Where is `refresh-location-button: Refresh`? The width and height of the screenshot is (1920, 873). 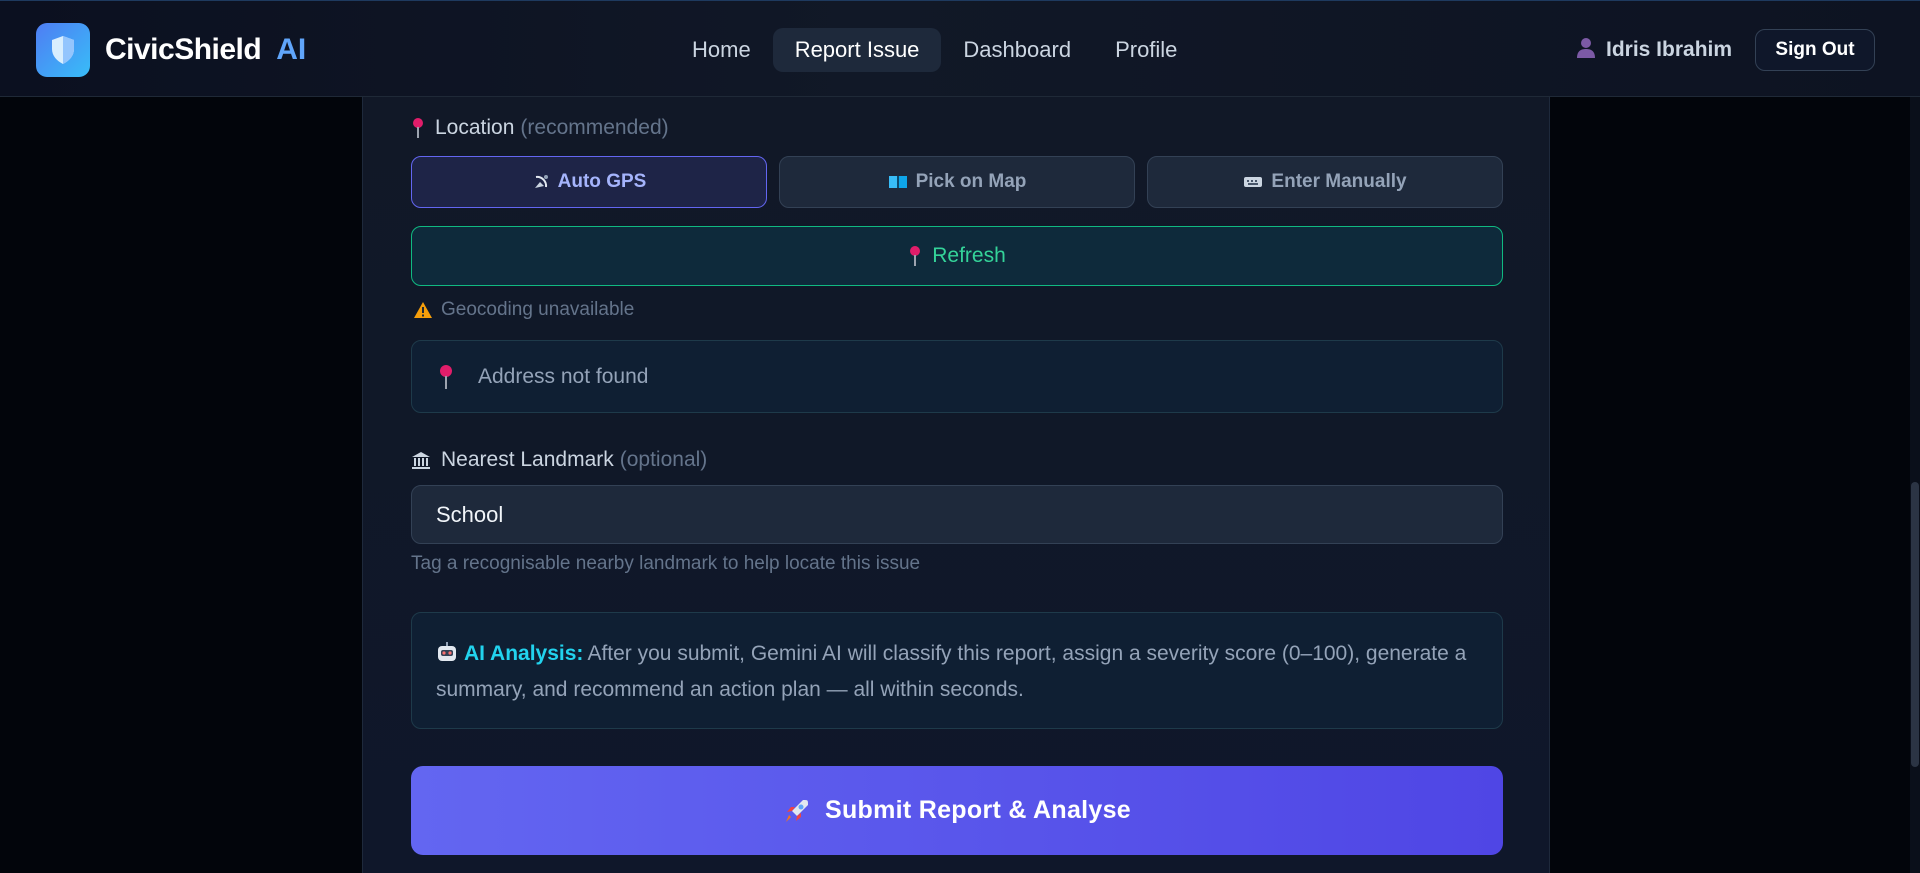
refresh-location-button: Refresh is located at coordinates (957, 256).